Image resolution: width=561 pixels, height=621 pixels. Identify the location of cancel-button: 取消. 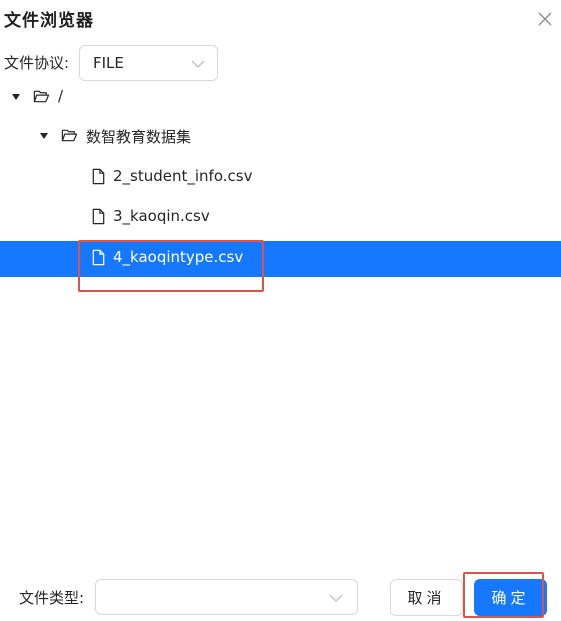
(426, 597).